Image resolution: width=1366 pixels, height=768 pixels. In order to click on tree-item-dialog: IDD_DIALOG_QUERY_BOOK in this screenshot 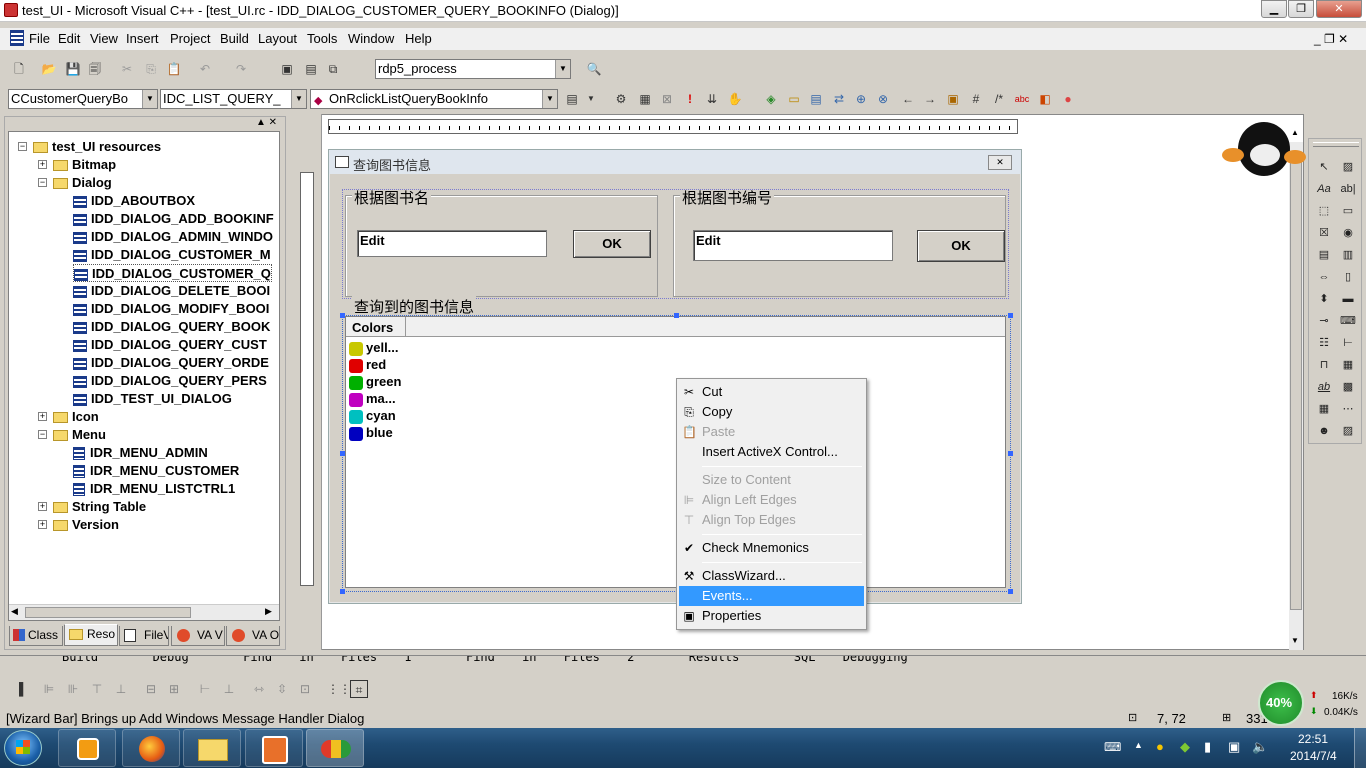, I will do `click(171, 326)`.